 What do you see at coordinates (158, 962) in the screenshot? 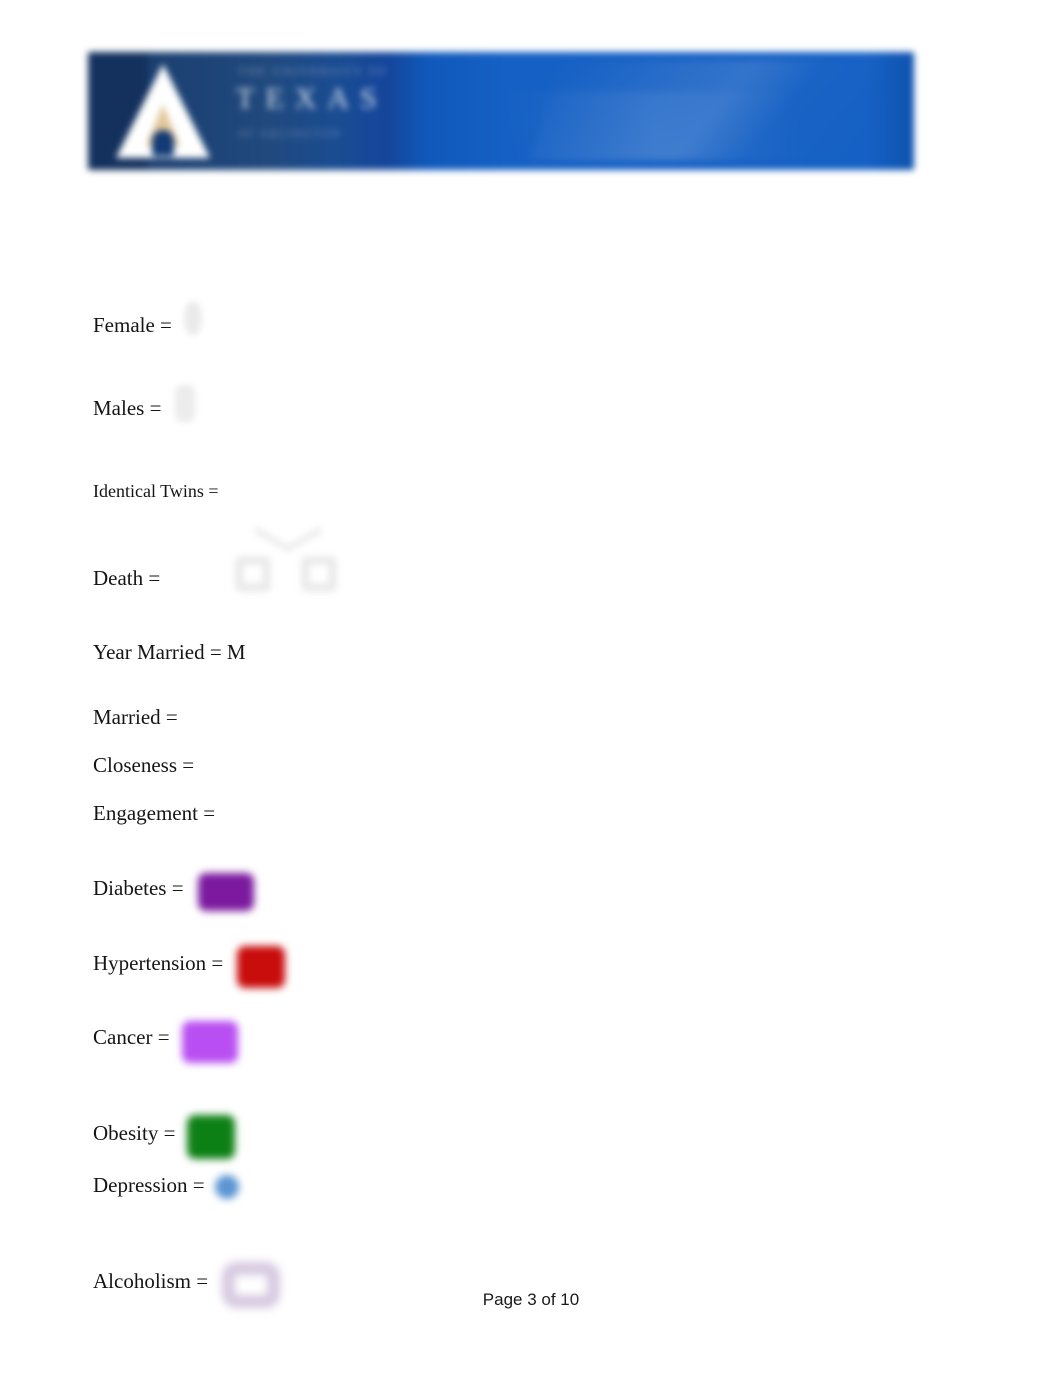
I see `legend-label-hypertension: Hypertension =` at bounding box center [158, 962].